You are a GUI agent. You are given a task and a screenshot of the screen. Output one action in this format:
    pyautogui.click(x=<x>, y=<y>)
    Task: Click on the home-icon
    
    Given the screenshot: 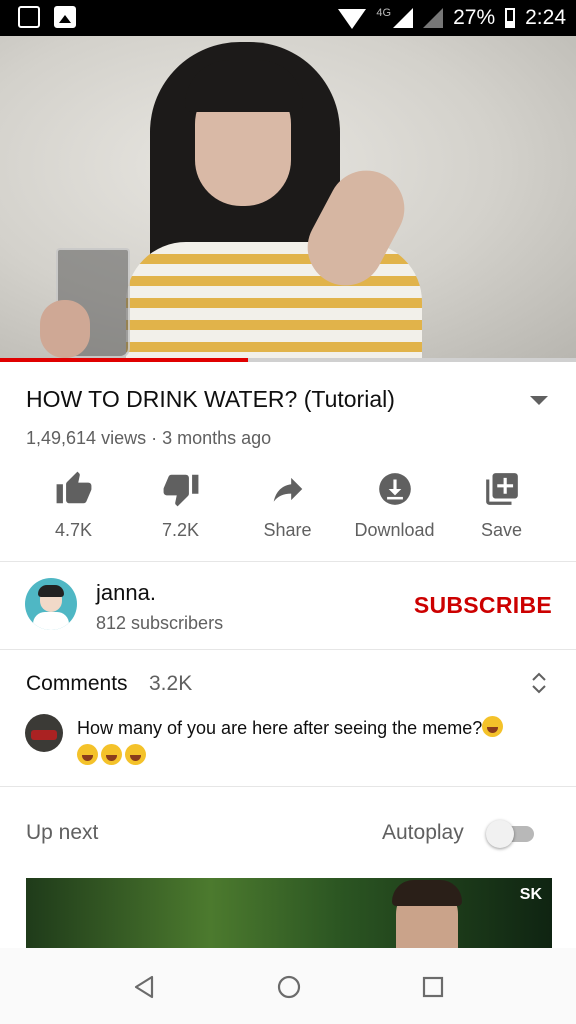 What is the action you would take?
    pyautogui.click(x=289, y=987)
    